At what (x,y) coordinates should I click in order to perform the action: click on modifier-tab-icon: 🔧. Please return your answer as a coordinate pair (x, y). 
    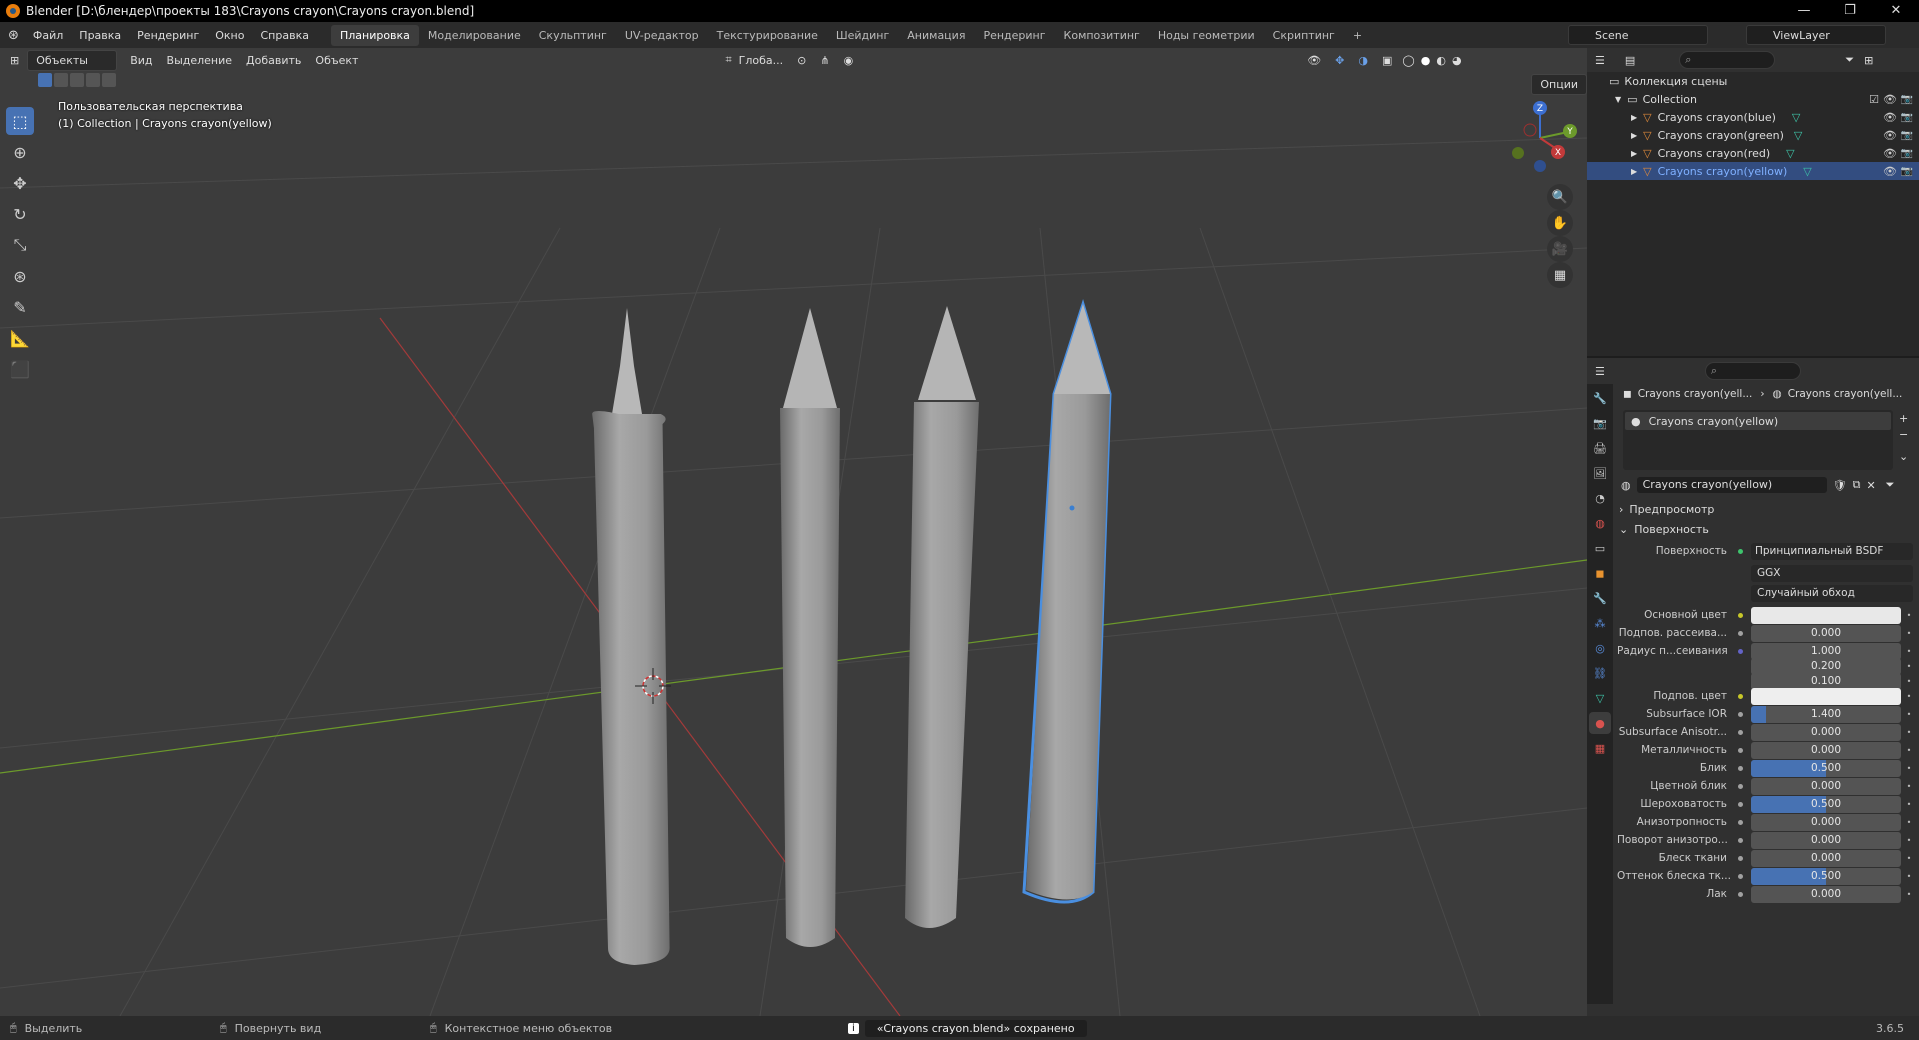
    Looking at the image, I should click on (1600, 598).